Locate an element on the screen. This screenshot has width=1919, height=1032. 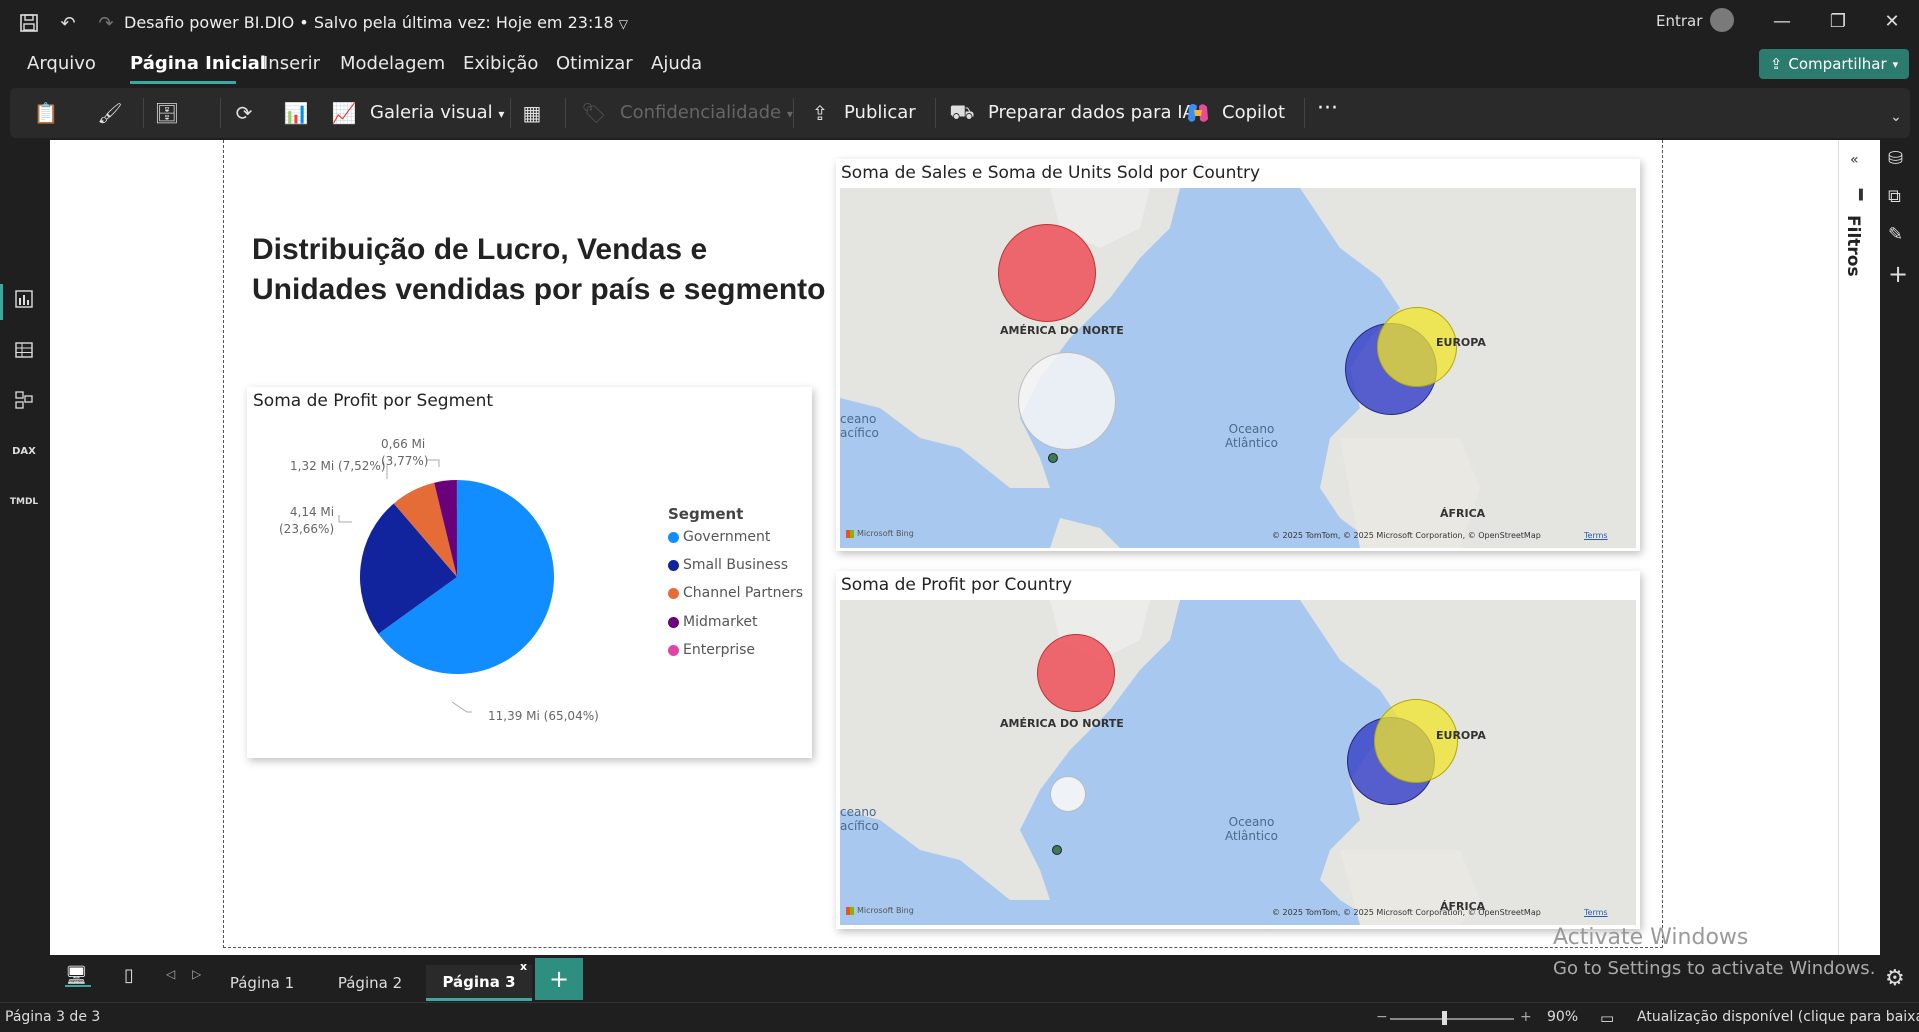
visual-gallery-button: Galeria visual ▾ is located at coordinates (437, 112).